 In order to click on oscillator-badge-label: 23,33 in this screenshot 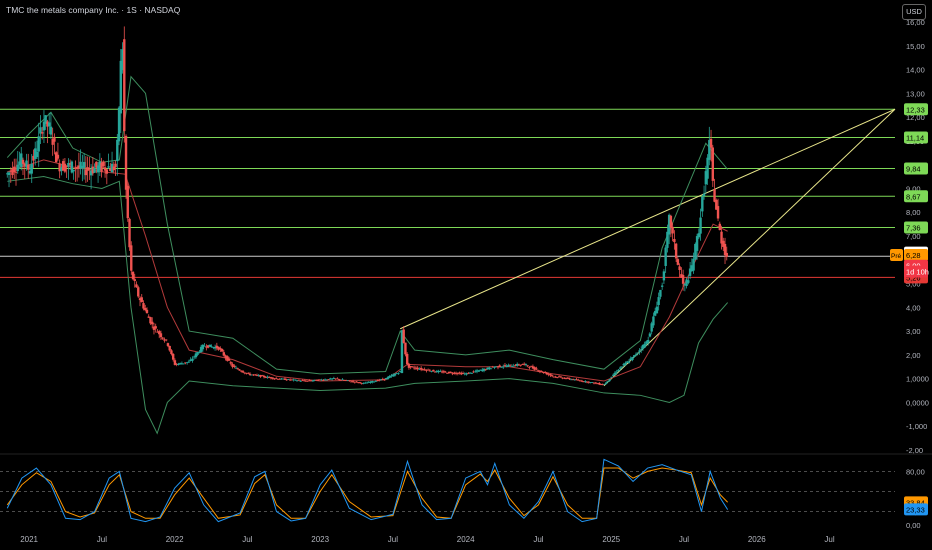, I will do `click(915, 509)`.